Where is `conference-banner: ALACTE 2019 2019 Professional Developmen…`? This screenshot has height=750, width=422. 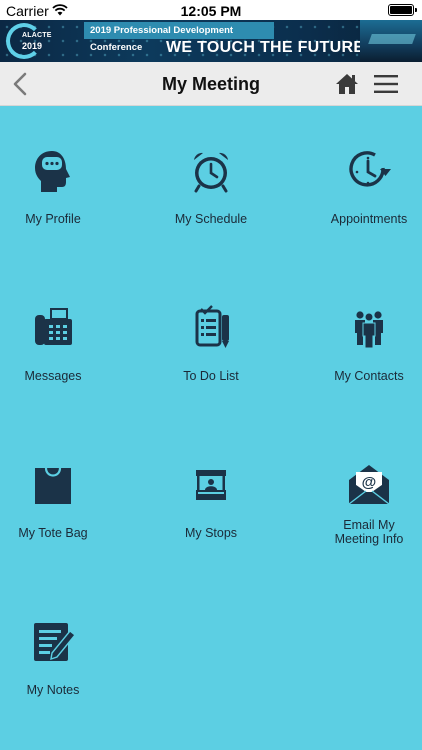
conference-banner: ALACTE 2019 2019 Professional Developmen… is located at coordinates (211, 41).